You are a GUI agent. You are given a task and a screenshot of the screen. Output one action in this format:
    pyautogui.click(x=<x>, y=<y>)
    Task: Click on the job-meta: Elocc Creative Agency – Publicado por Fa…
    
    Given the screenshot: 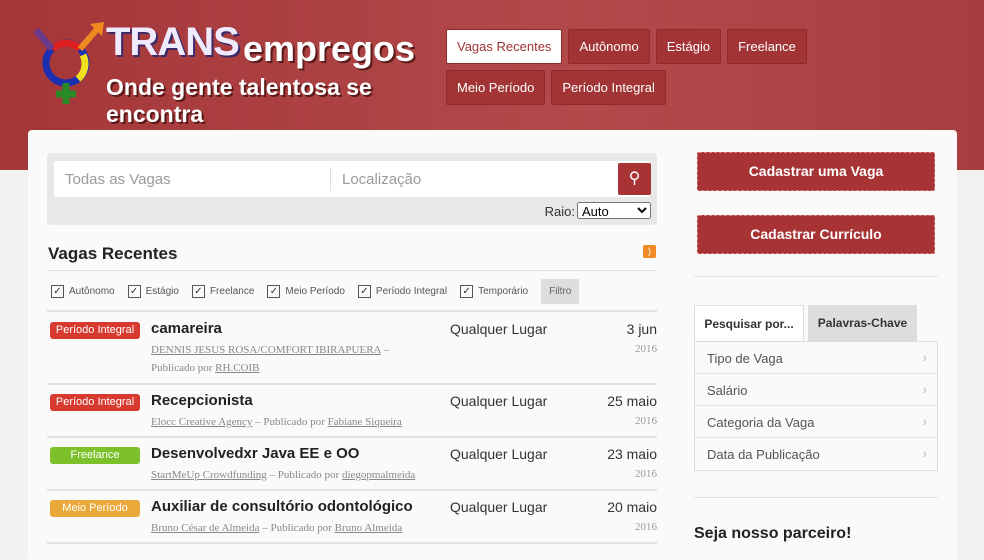 What is the action you would take?
    pyautogui.click(x=291, y=422)
    